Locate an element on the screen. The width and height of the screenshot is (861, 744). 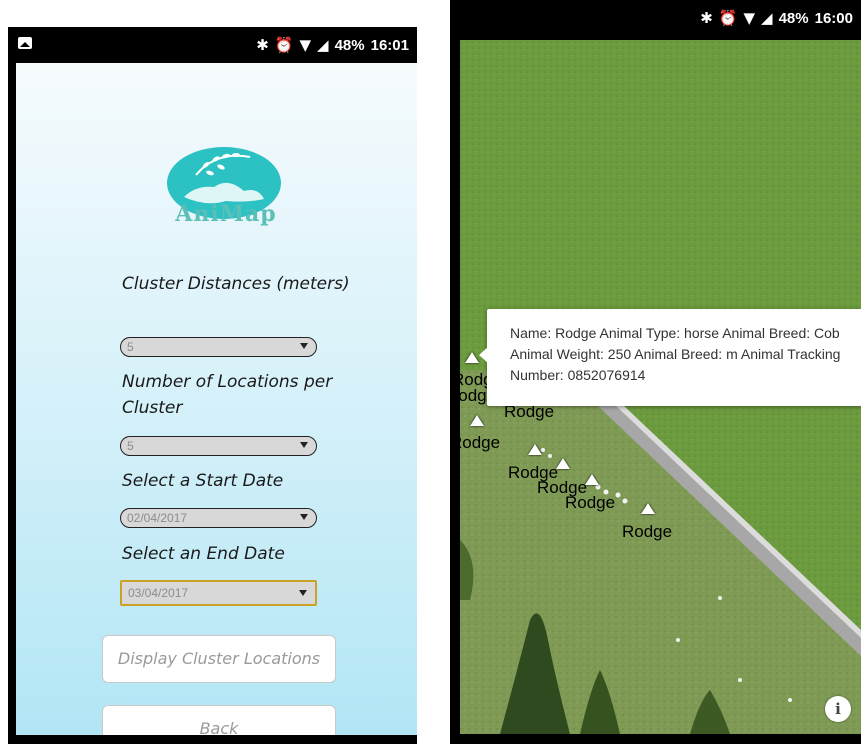
locations-per-cluster-label: Number of Locations per Cluster is located at coordinates (227, 395).